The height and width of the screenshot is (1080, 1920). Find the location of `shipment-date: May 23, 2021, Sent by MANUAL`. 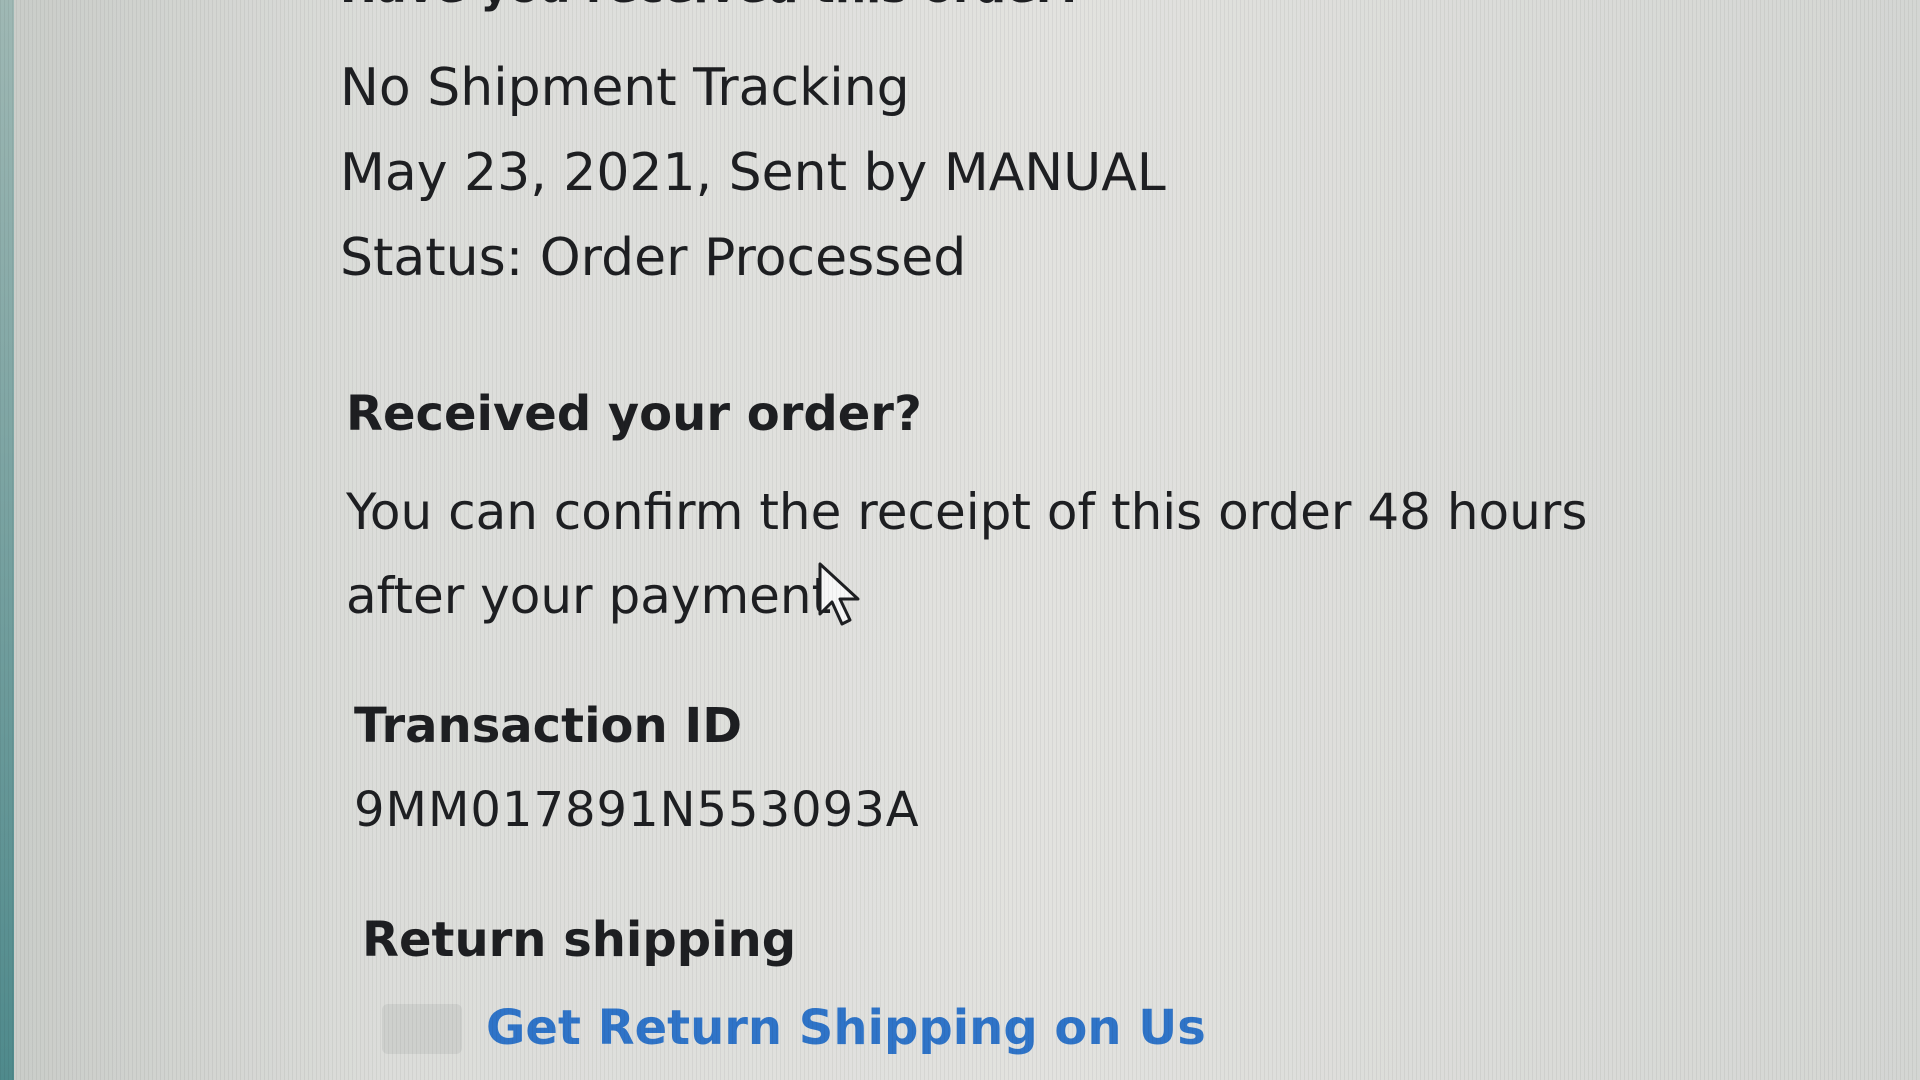

shipment-date: May 23, 2021, Sent by MANUAL is located at coordinates (753, 173).